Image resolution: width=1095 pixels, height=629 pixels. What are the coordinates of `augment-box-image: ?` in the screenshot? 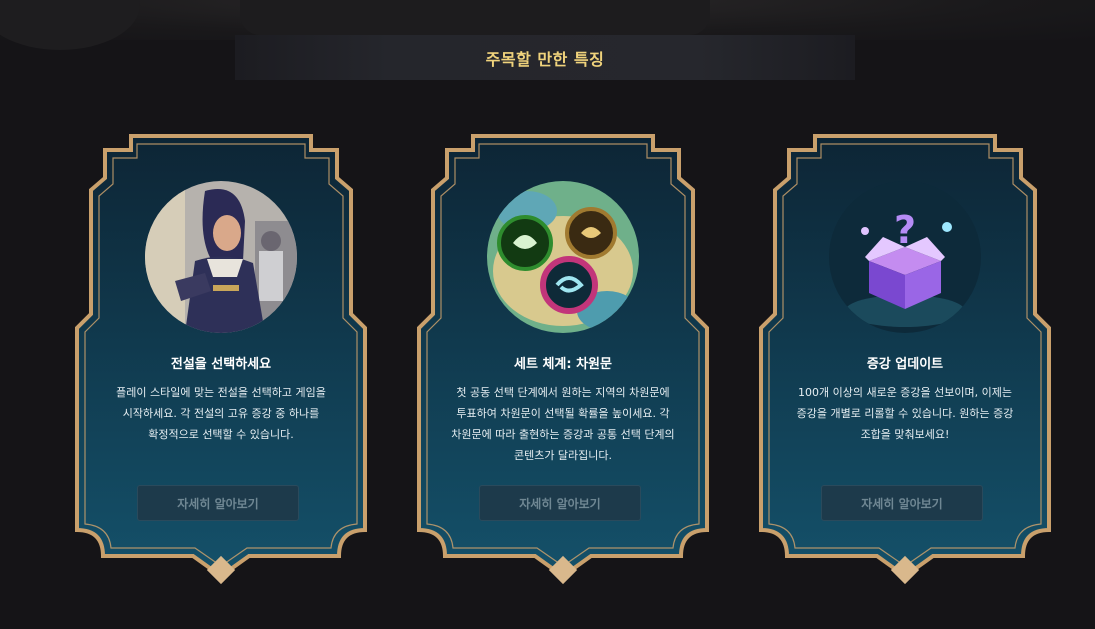 It's located at (905, 257).